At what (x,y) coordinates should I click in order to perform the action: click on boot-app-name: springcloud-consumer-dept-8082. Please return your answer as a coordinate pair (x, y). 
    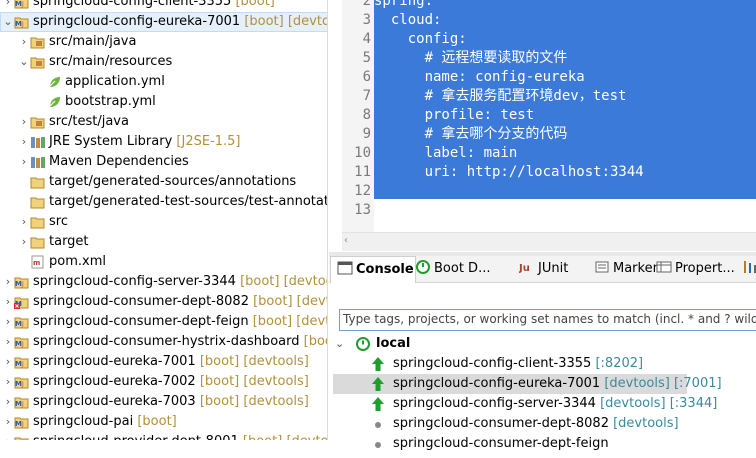
    Looking at the image, I should click on (501, 423).